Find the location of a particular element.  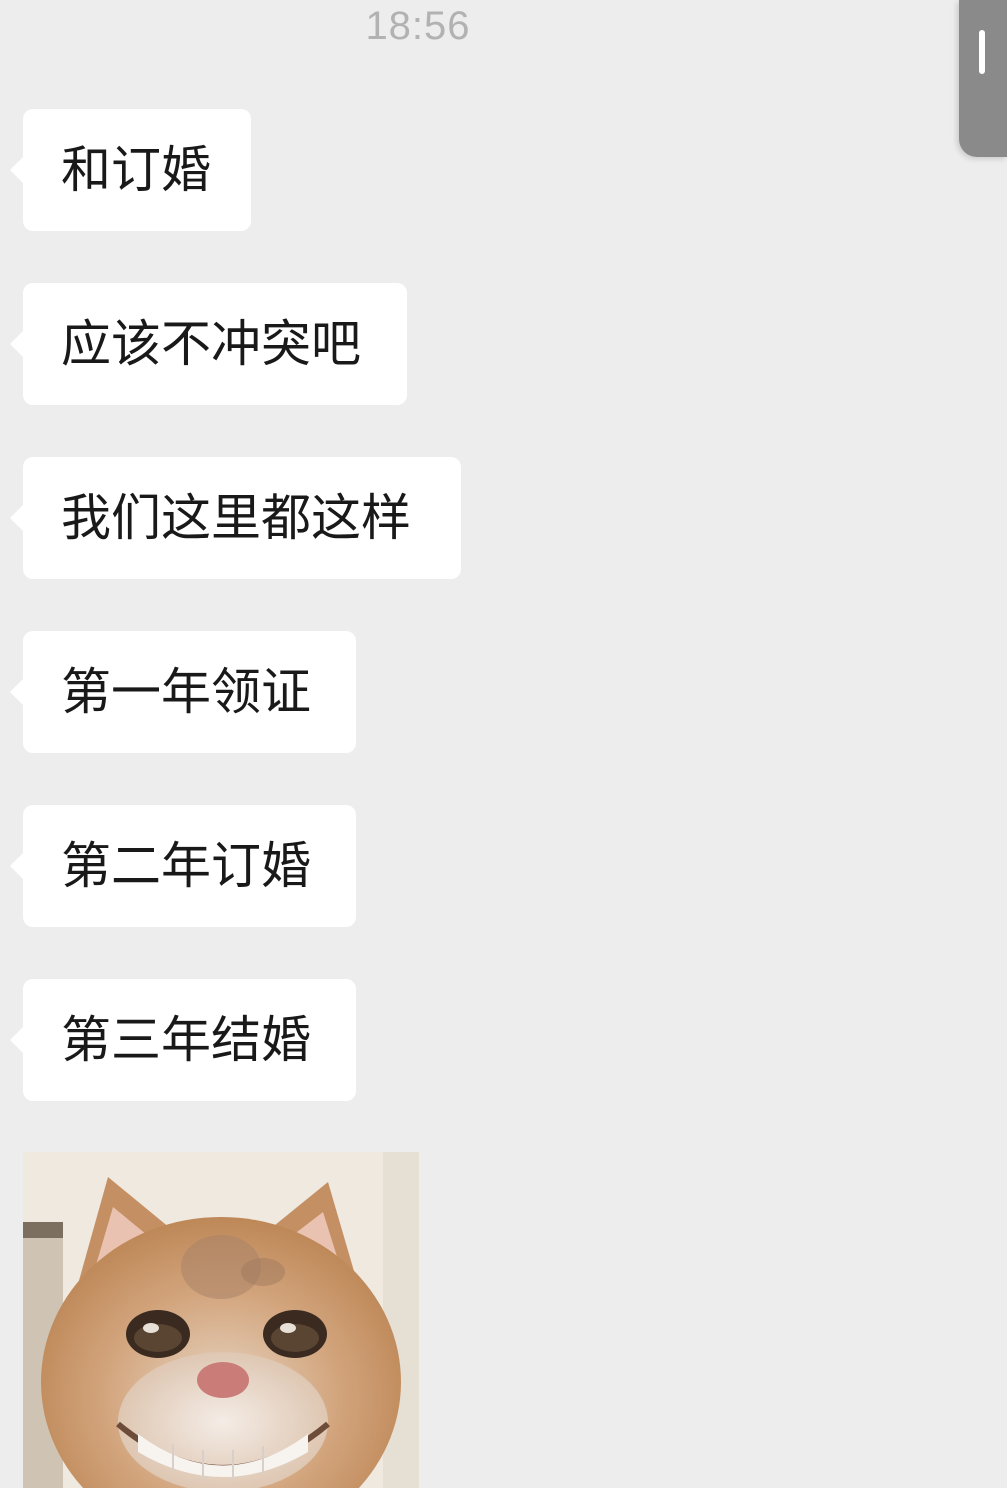

chat-bubble-text: 第二年订婚 is located at coordinates (186, 866).